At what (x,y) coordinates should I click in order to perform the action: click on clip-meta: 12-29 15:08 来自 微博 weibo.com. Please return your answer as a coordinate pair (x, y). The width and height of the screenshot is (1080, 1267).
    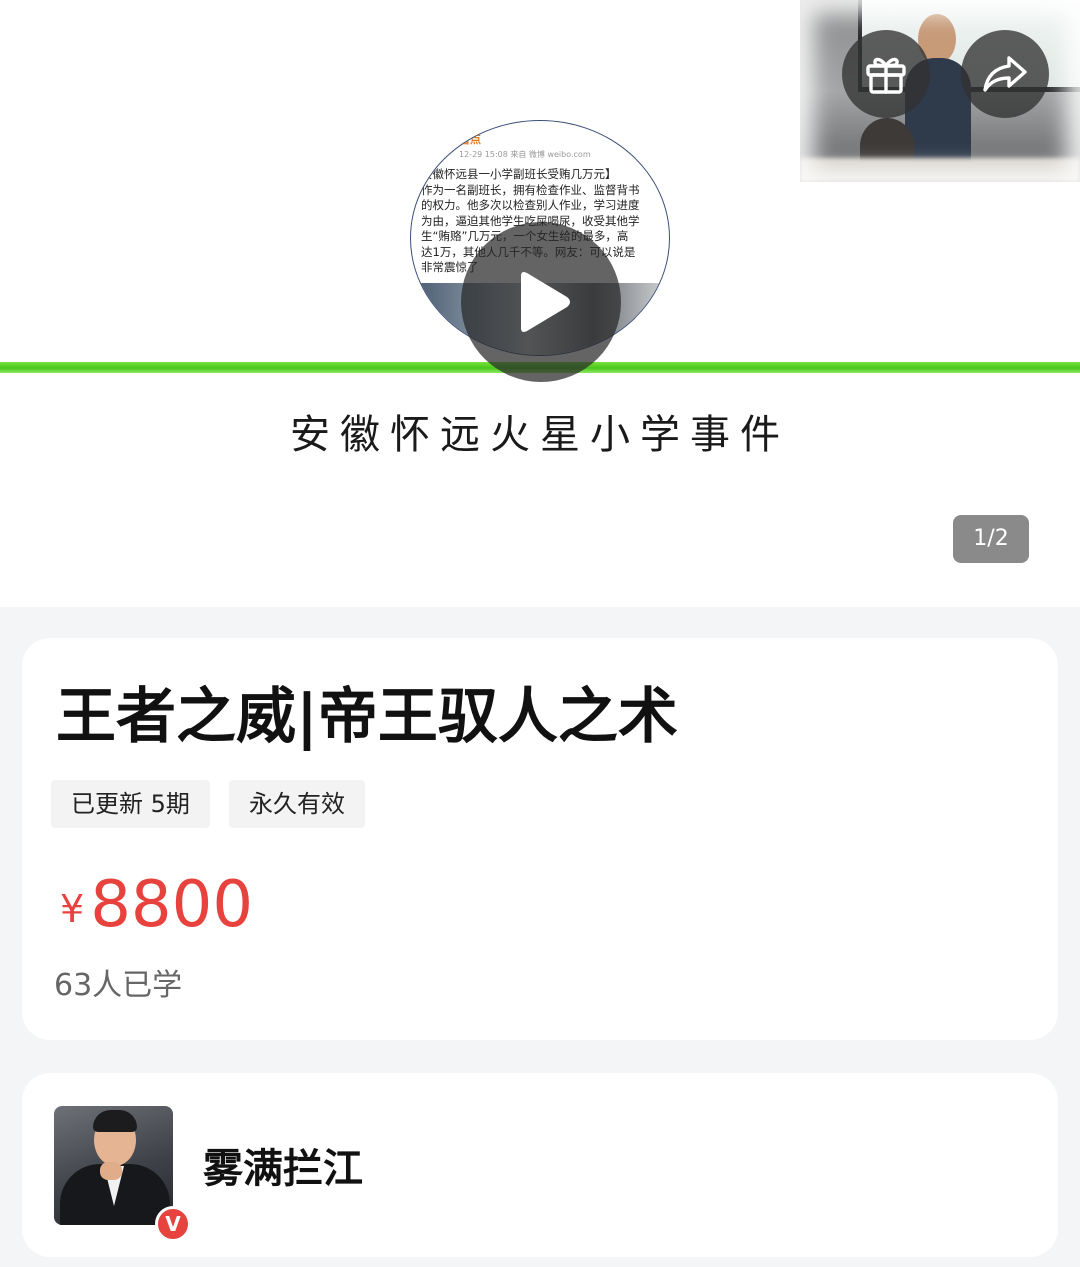
    Looking at the image, I should click on (525, 154).